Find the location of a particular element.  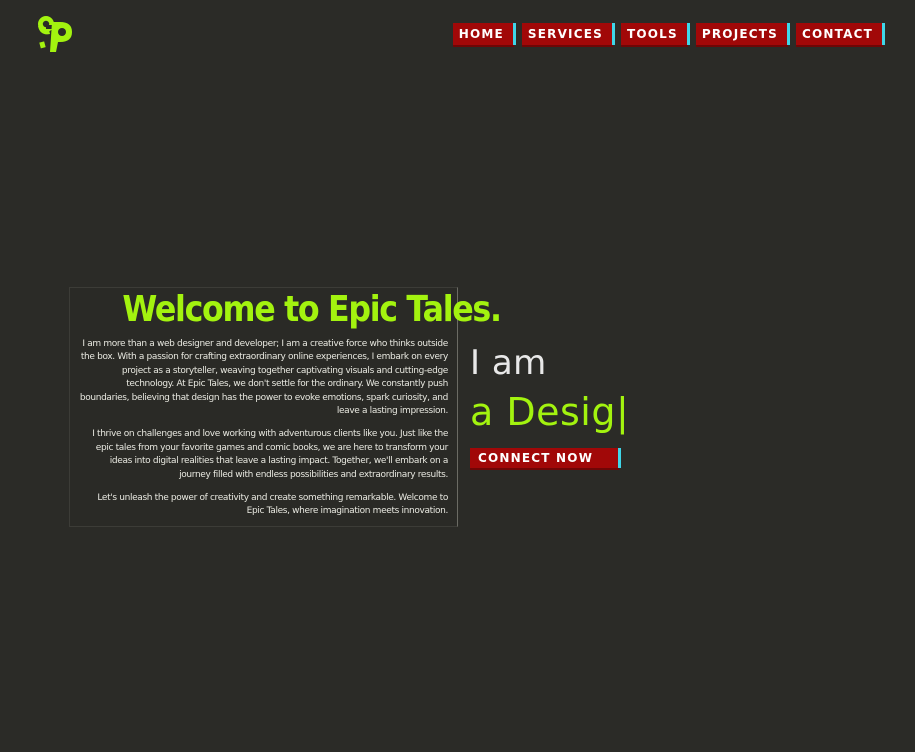

hero-typed-text: a Desig| is located at coordinates (550, 412).